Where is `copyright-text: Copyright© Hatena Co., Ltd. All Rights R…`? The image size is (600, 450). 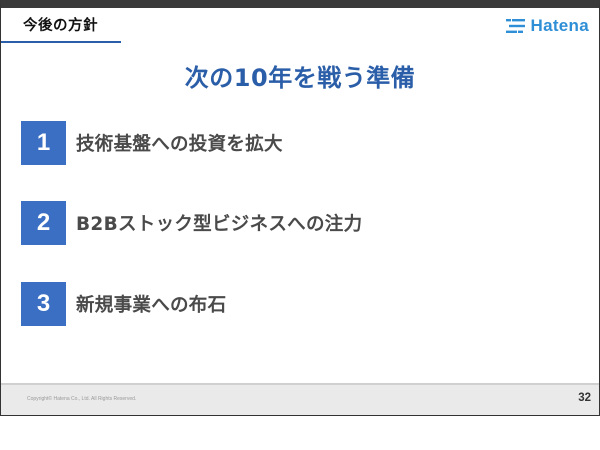 copyright-text: Copyright© Hatena Co., Ltd. All Rights R… is located at coordinates (82, 399).